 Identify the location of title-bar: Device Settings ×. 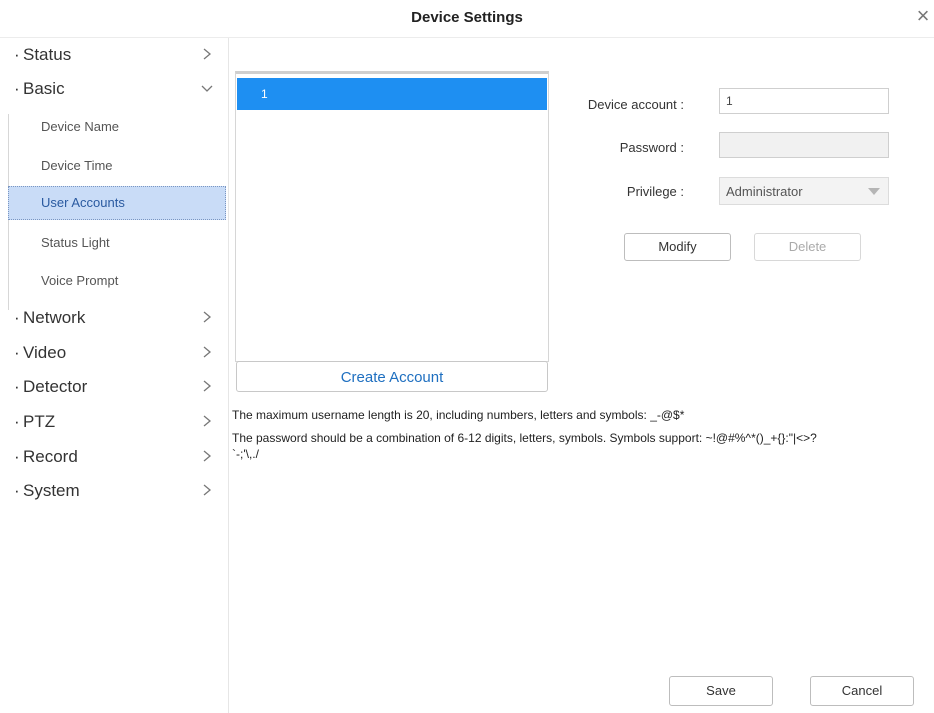
(467, 19).